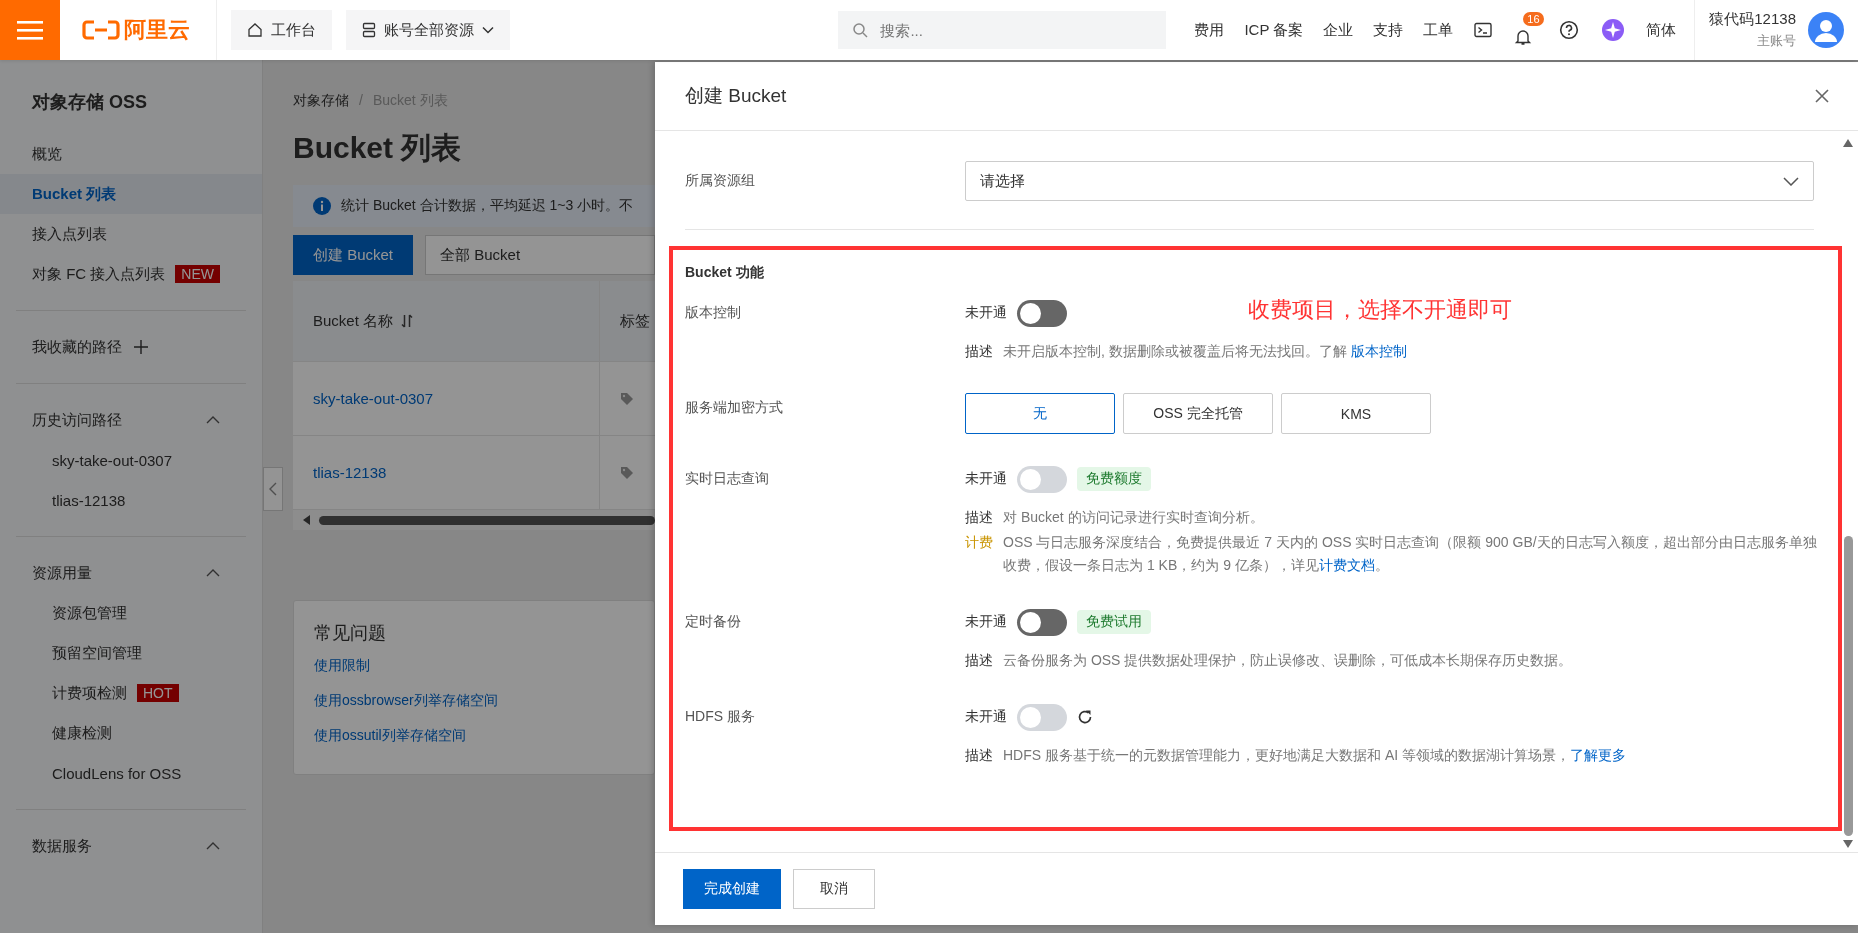  Describe the element at coordinates (1776, 41) in the screenshot. I see `user-role: 主账号` at that location.